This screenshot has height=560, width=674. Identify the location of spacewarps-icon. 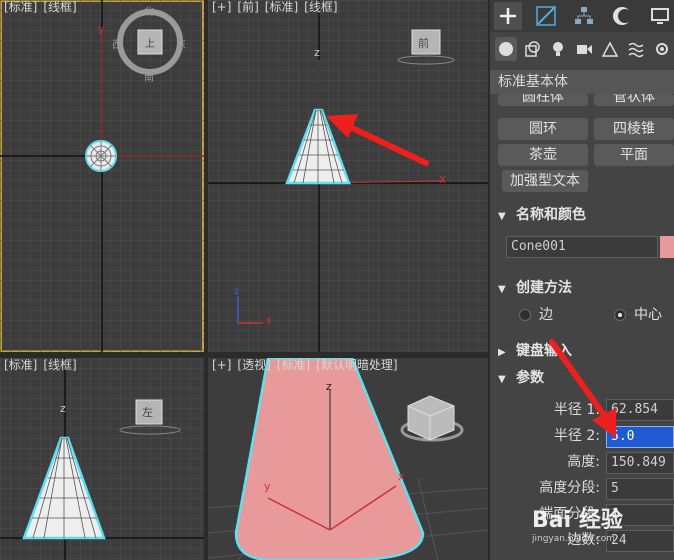
(636, 49).